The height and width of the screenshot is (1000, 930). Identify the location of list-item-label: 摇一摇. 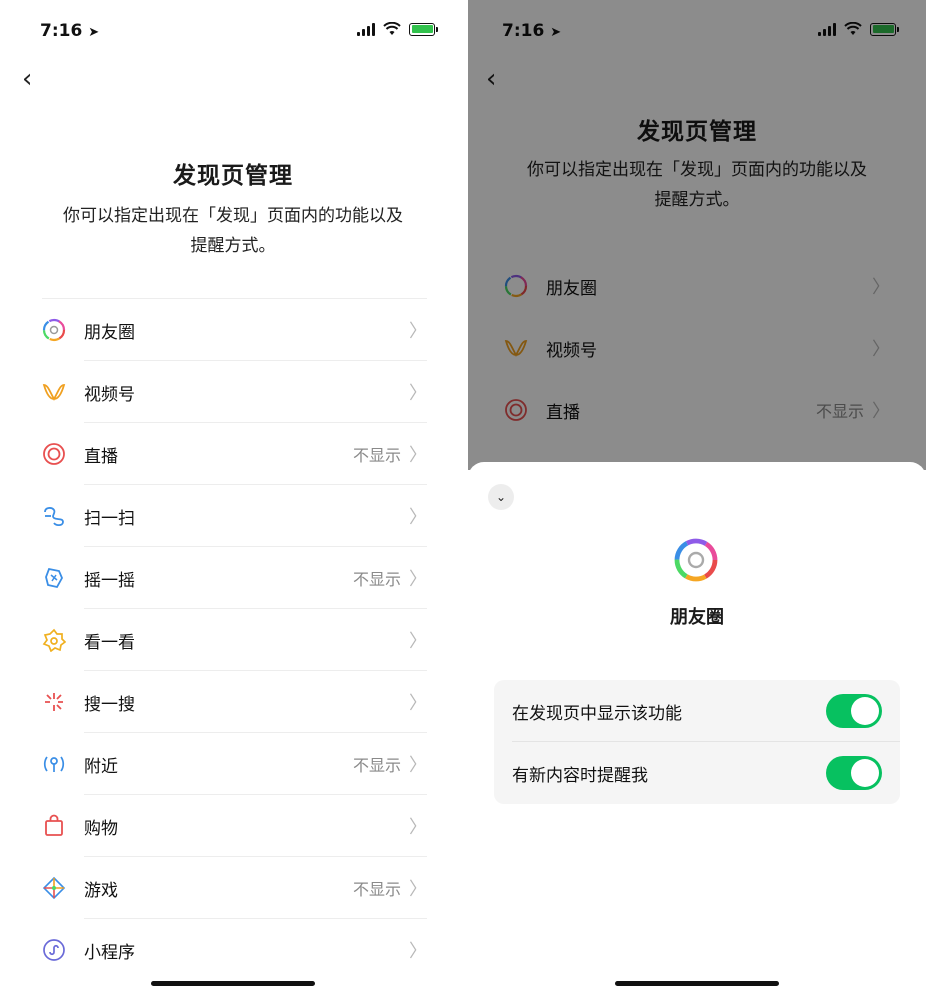
(109, 580).